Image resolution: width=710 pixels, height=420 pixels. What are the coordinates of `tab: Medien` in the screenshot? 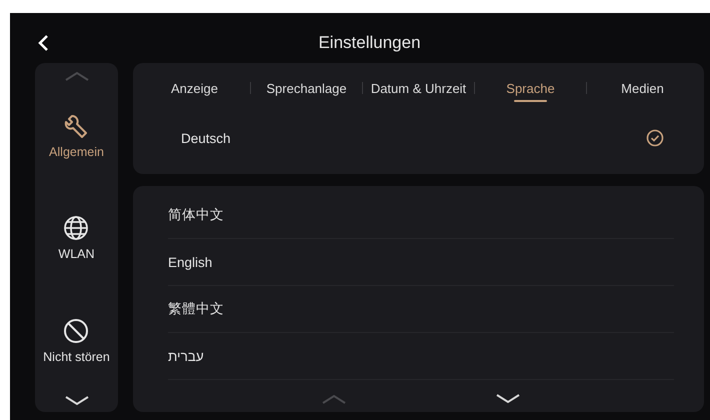 It's located at (642, 88).